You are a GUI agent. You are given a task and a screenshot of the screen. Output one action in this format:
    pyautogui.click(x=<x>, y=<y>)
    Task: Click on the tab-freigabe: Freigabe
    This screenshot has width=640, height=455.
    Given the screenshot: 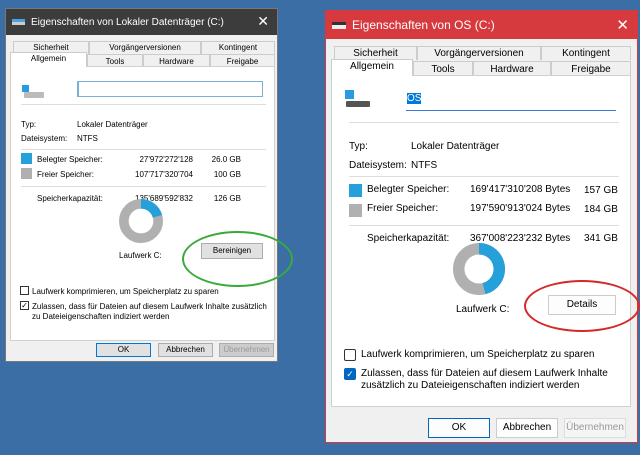 What is the action you would take?
    pyautogui.click(x=591, y=68)
    